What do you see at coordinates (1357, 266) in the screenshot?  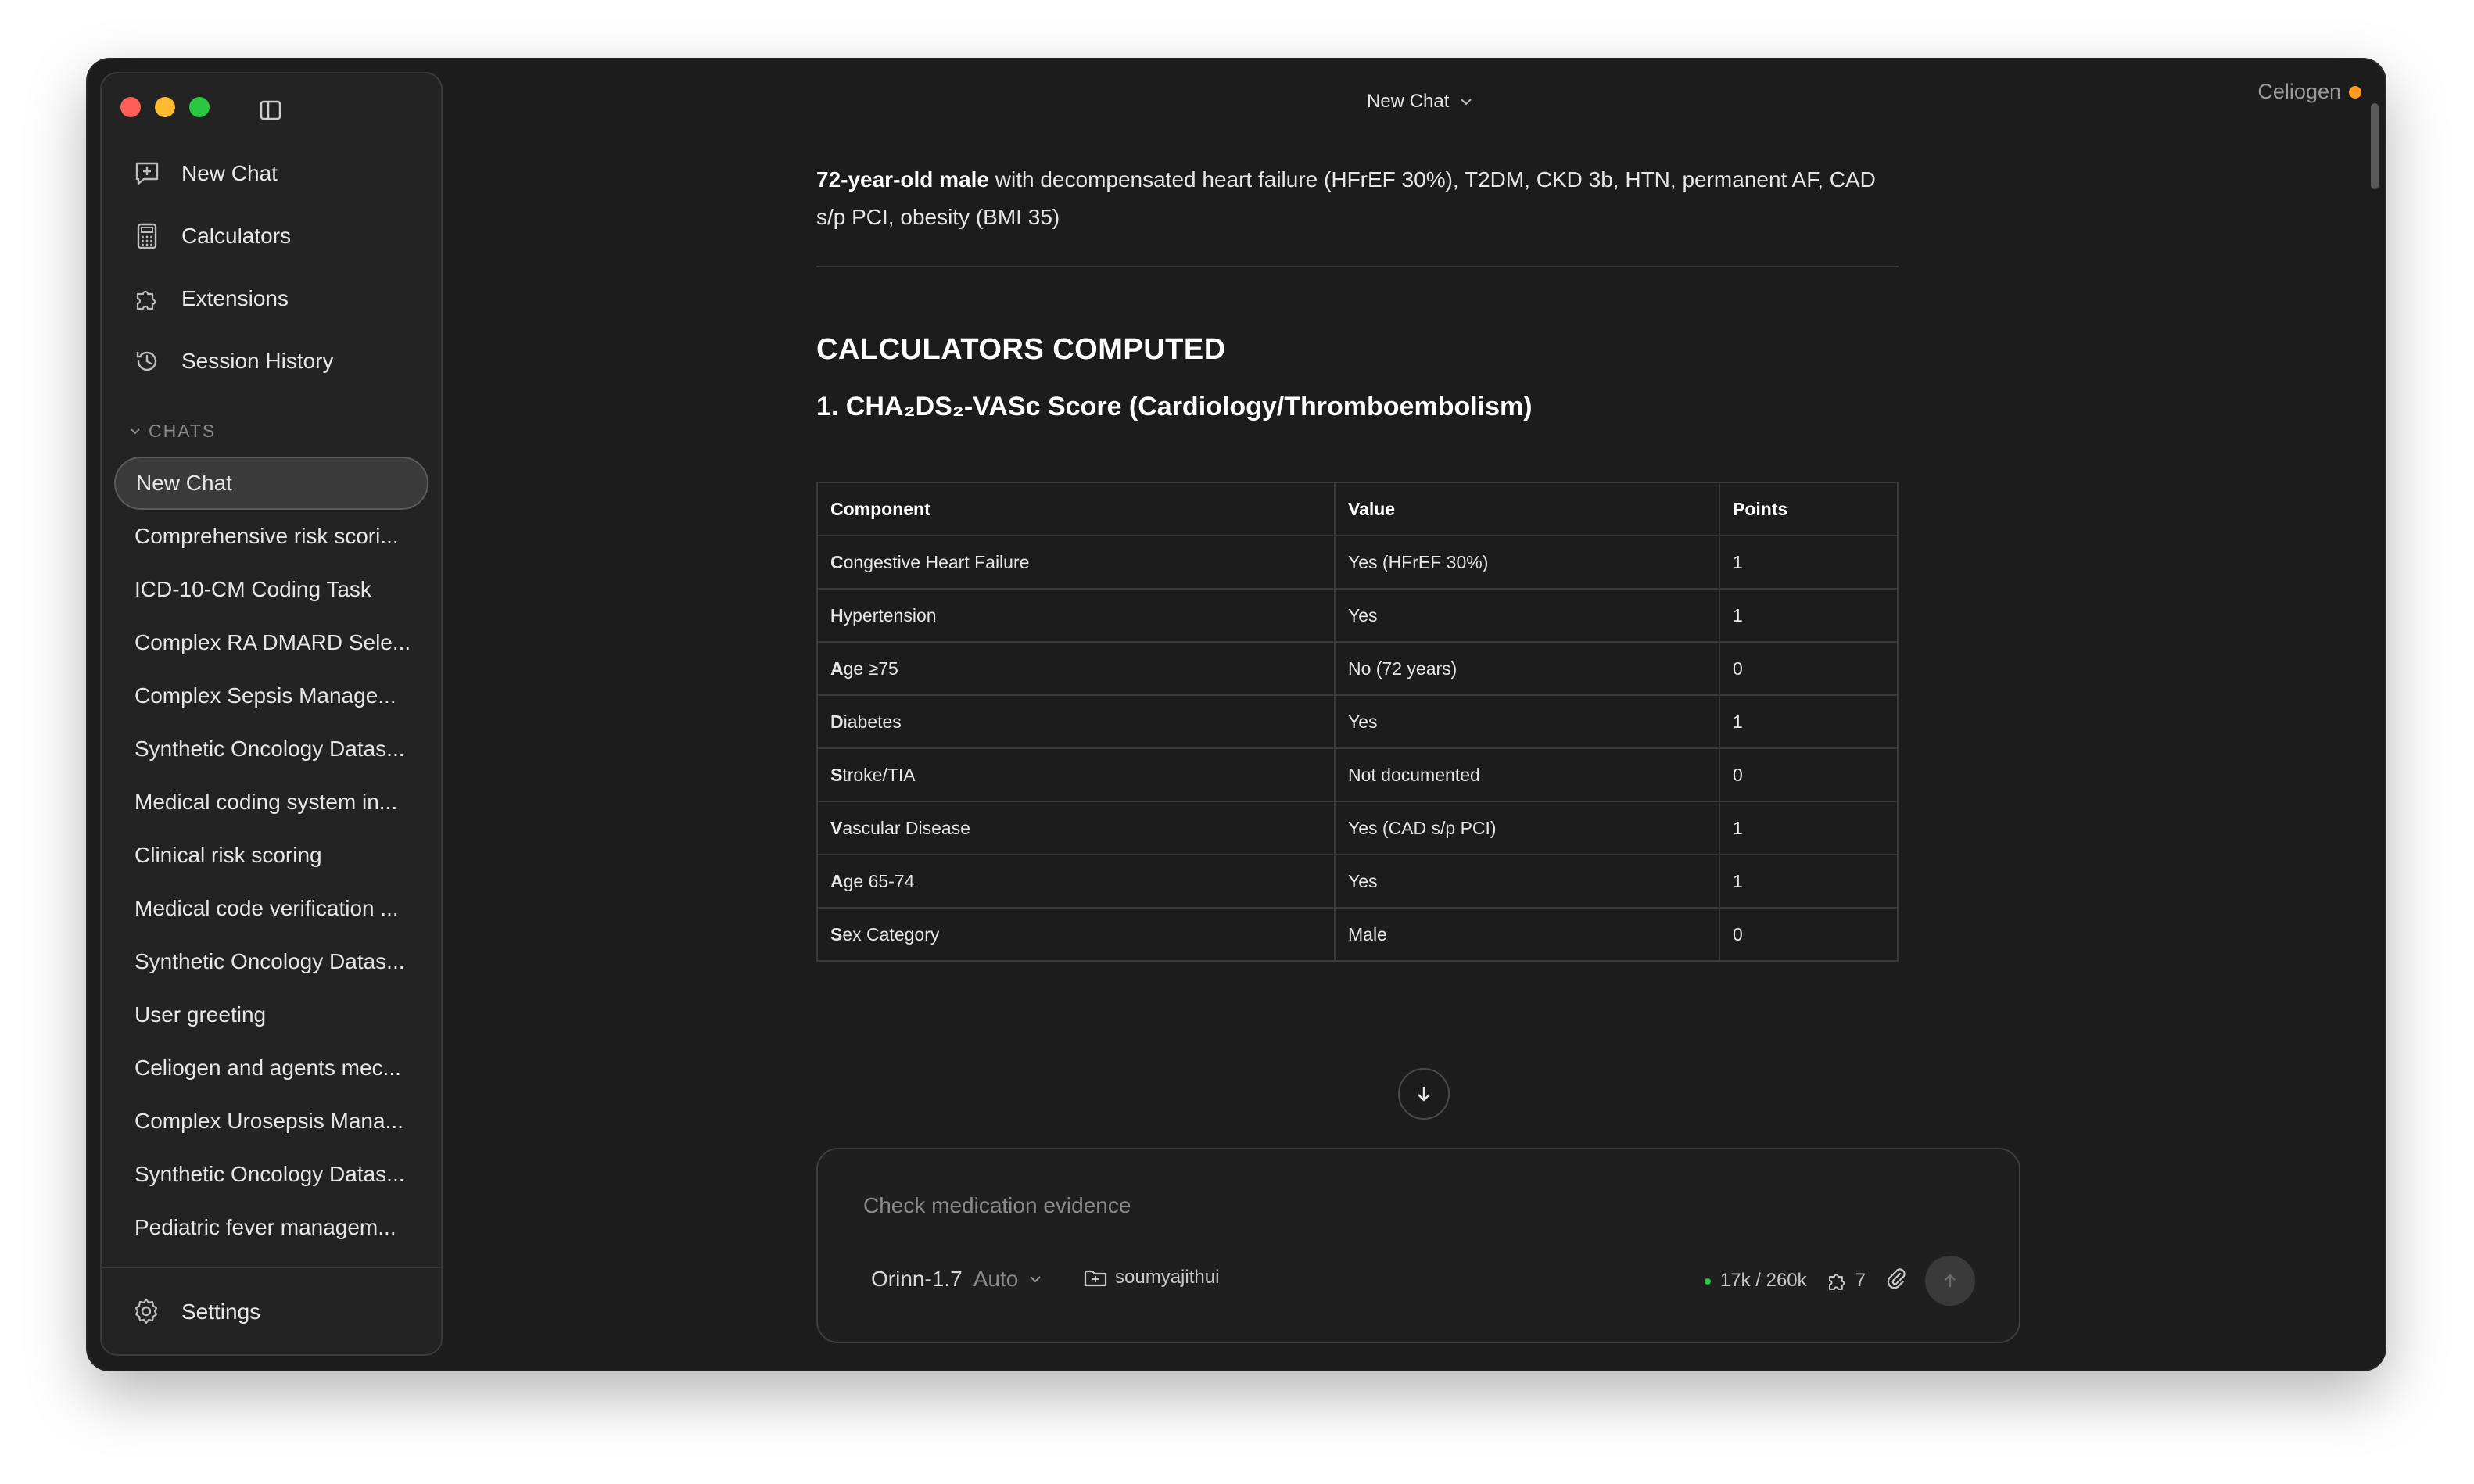 I see `divider` at bounding box center [1357, 266].